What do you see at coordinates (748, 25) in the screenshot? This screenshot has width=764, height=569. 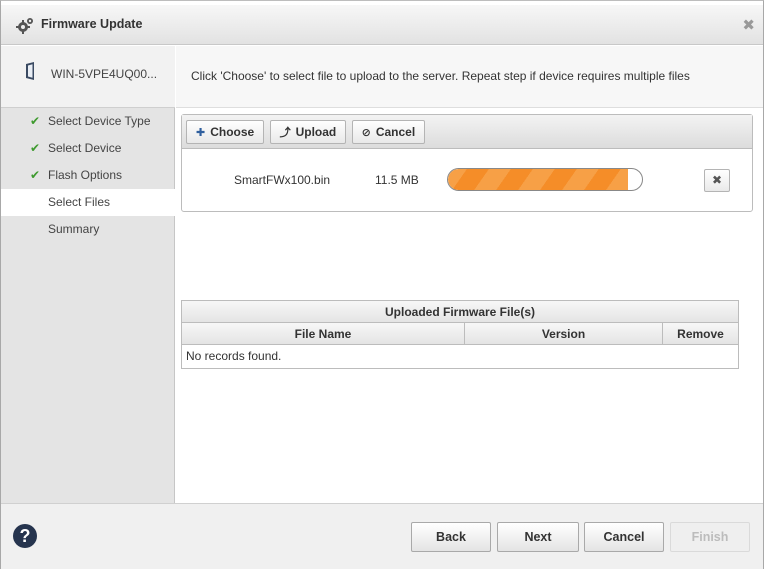 I see `close-icon: ✖` at bounding box center [748, 25].